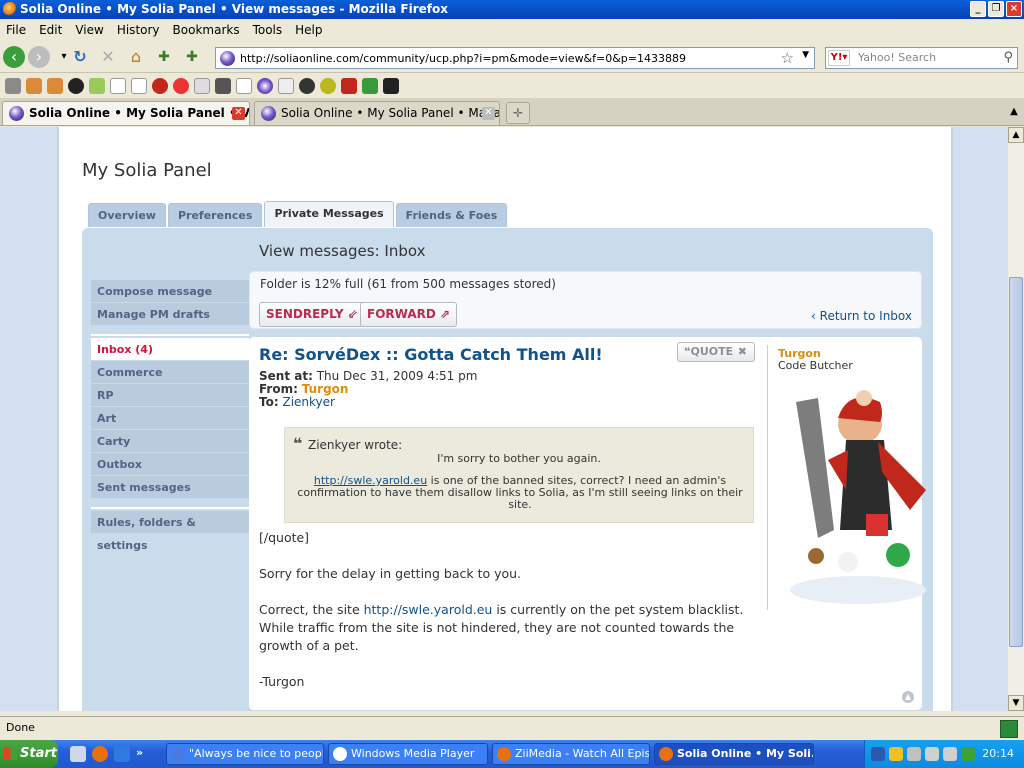  What do you see at coordinates (1009, 729) in the screenshot?
I see `addon-status-icon` at bounding box center [1009, 729].